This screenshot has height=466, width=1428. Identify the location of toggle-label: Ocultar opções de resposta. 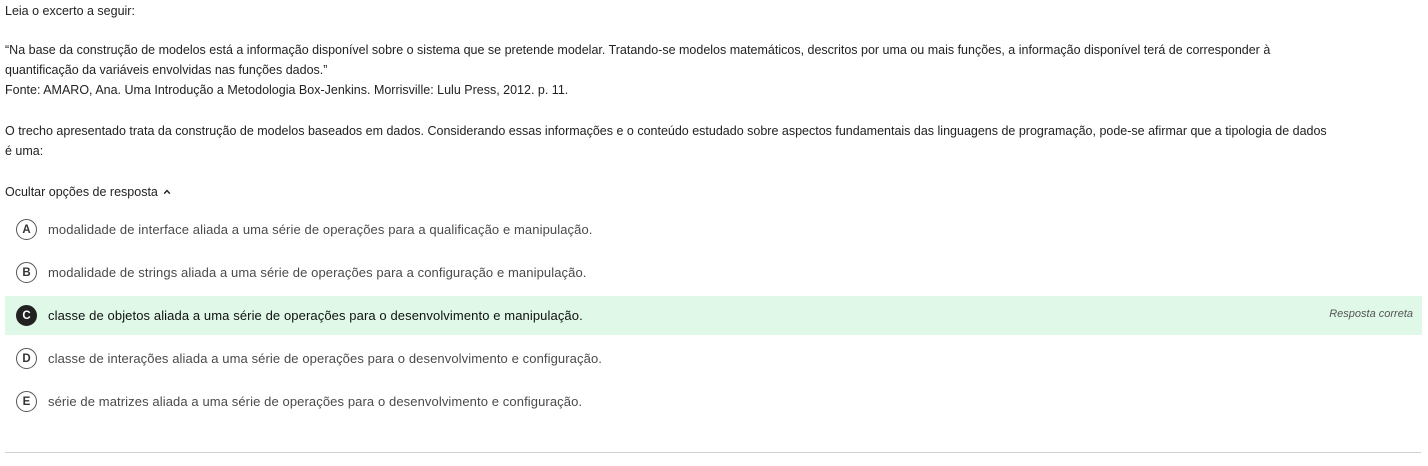
(81, 192).